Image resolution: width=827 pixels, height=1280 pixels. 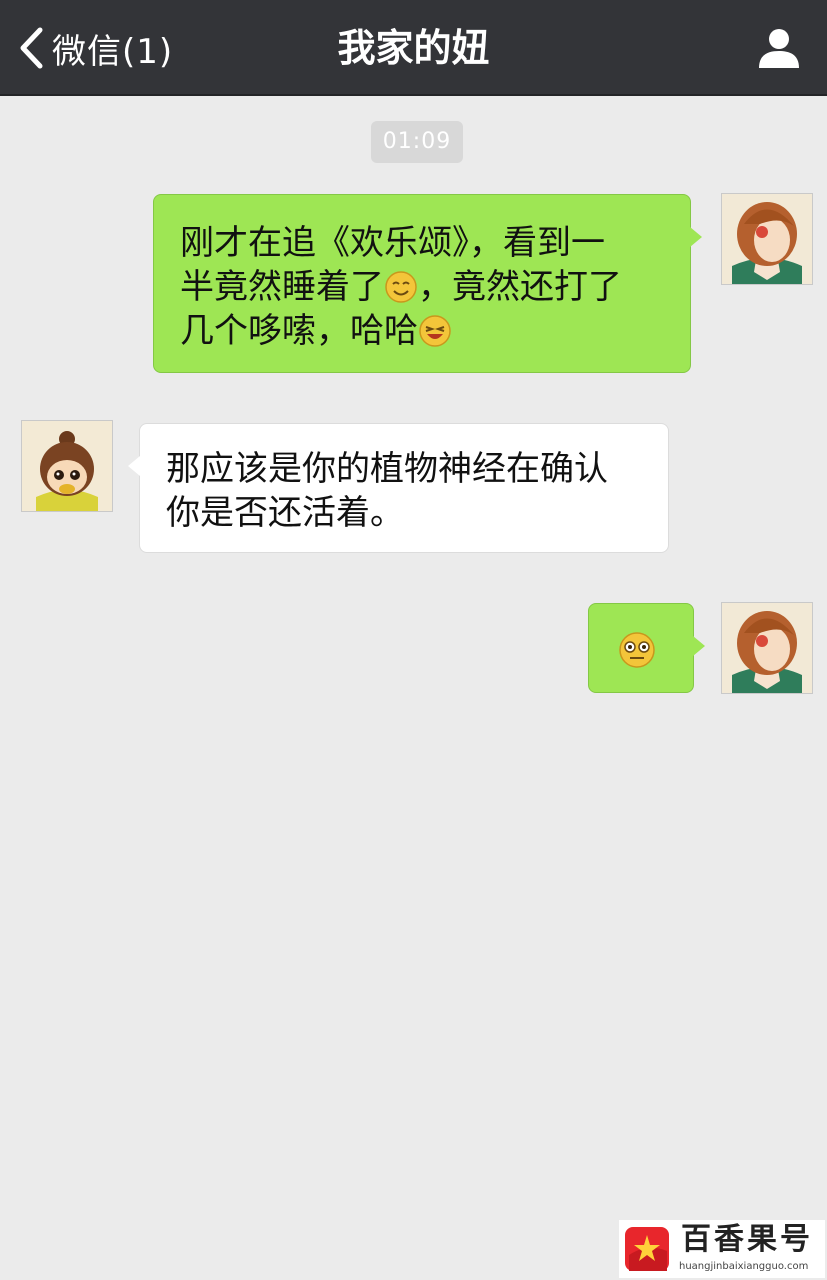 I want to click on watermark-url: huangjinbaixiangguo.com, so click(x=744, y=1266).